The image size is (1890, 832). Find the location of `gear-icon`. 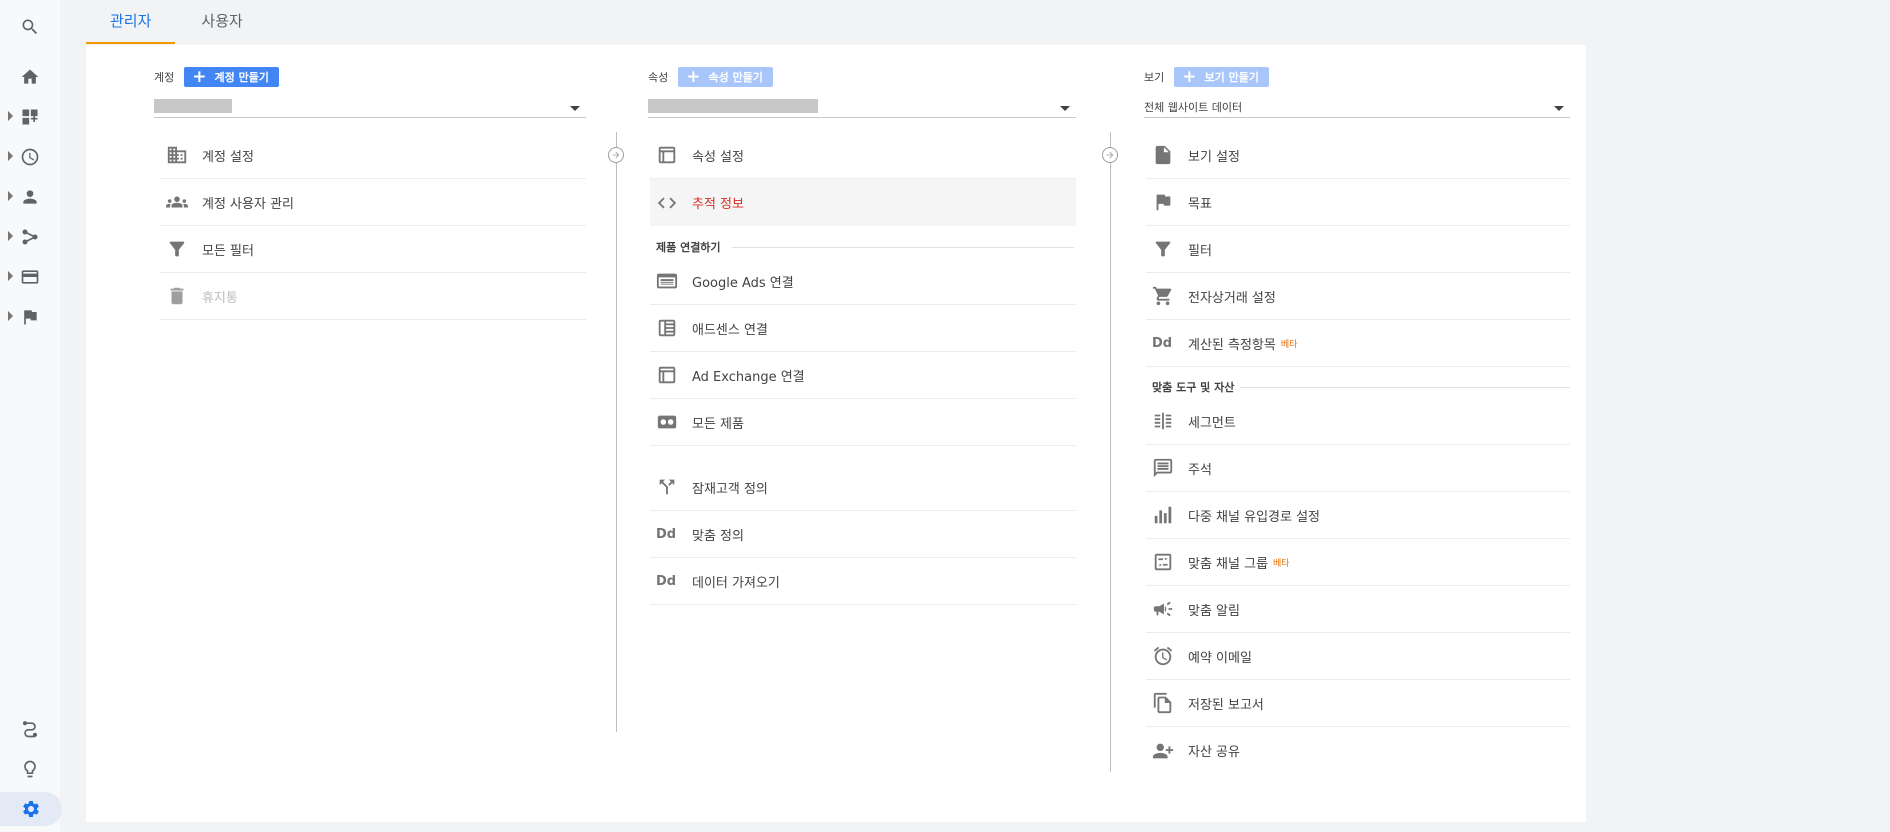

gear-icon is located at coordinates (31, 809).